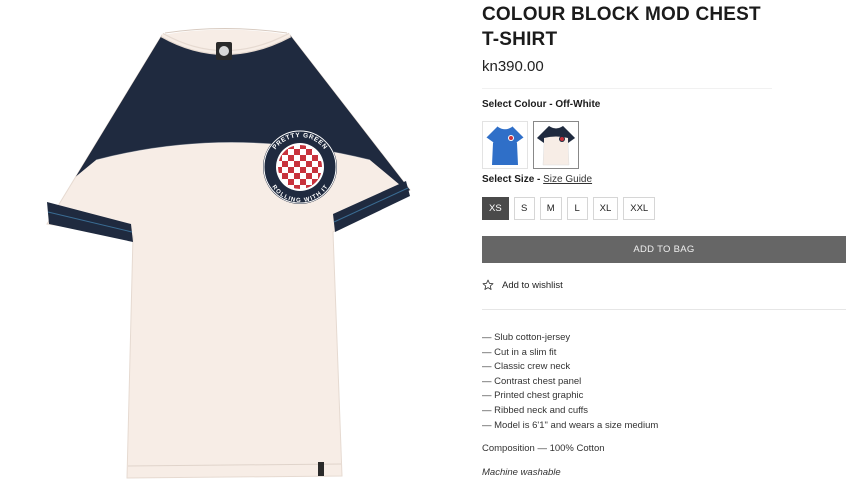  I want to click on colour-swatch-blue, so click(505, 145).